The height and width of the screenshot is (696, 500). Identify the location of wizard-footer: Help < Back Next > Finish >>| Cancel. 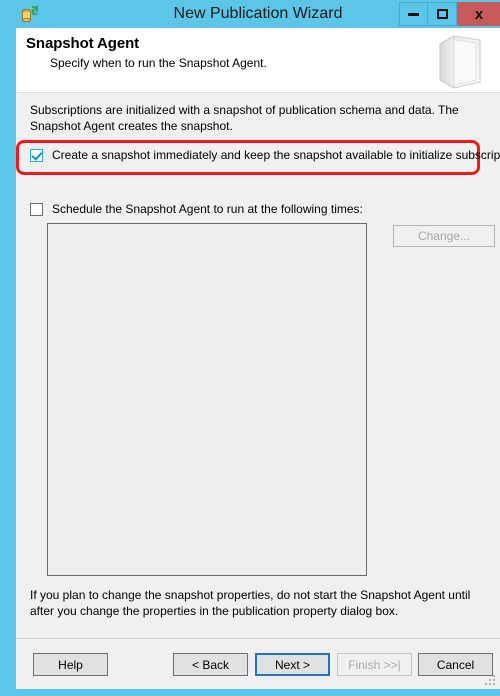
(258, 663).